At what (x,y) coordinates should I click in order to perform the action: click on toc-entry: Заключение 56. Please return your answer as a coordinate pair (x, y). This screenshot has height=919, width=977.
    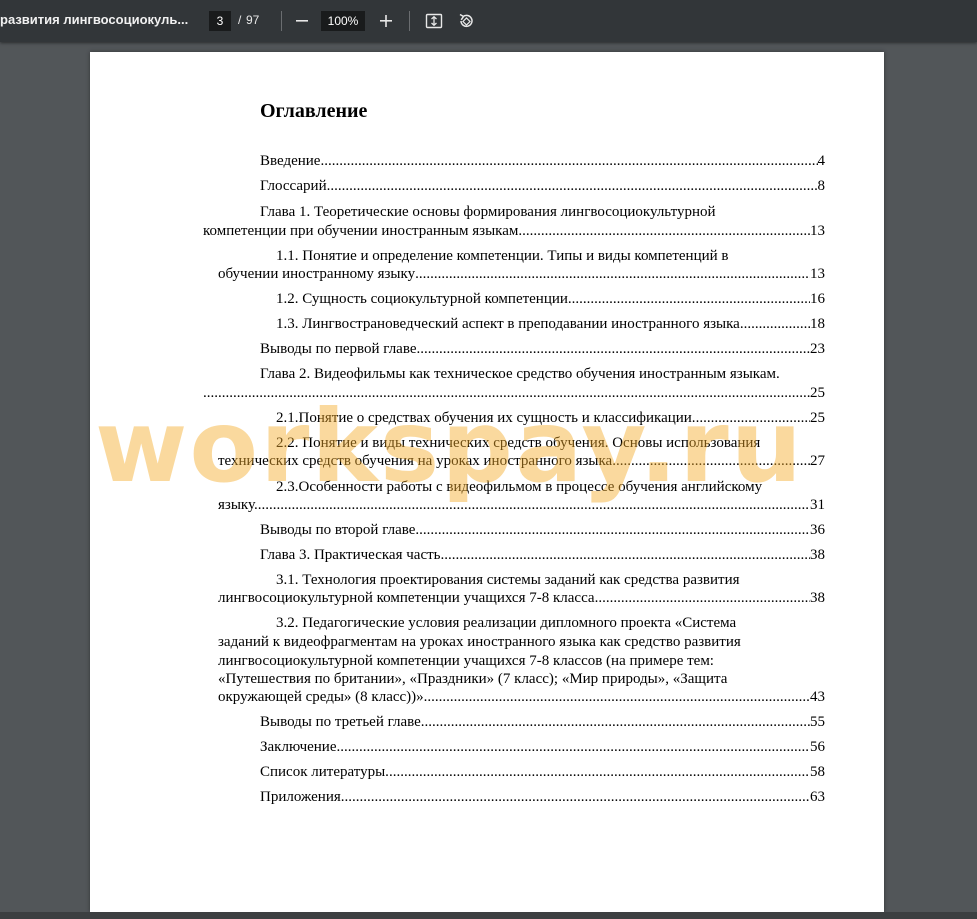
    Looking at the image, I should click on (542, 747).